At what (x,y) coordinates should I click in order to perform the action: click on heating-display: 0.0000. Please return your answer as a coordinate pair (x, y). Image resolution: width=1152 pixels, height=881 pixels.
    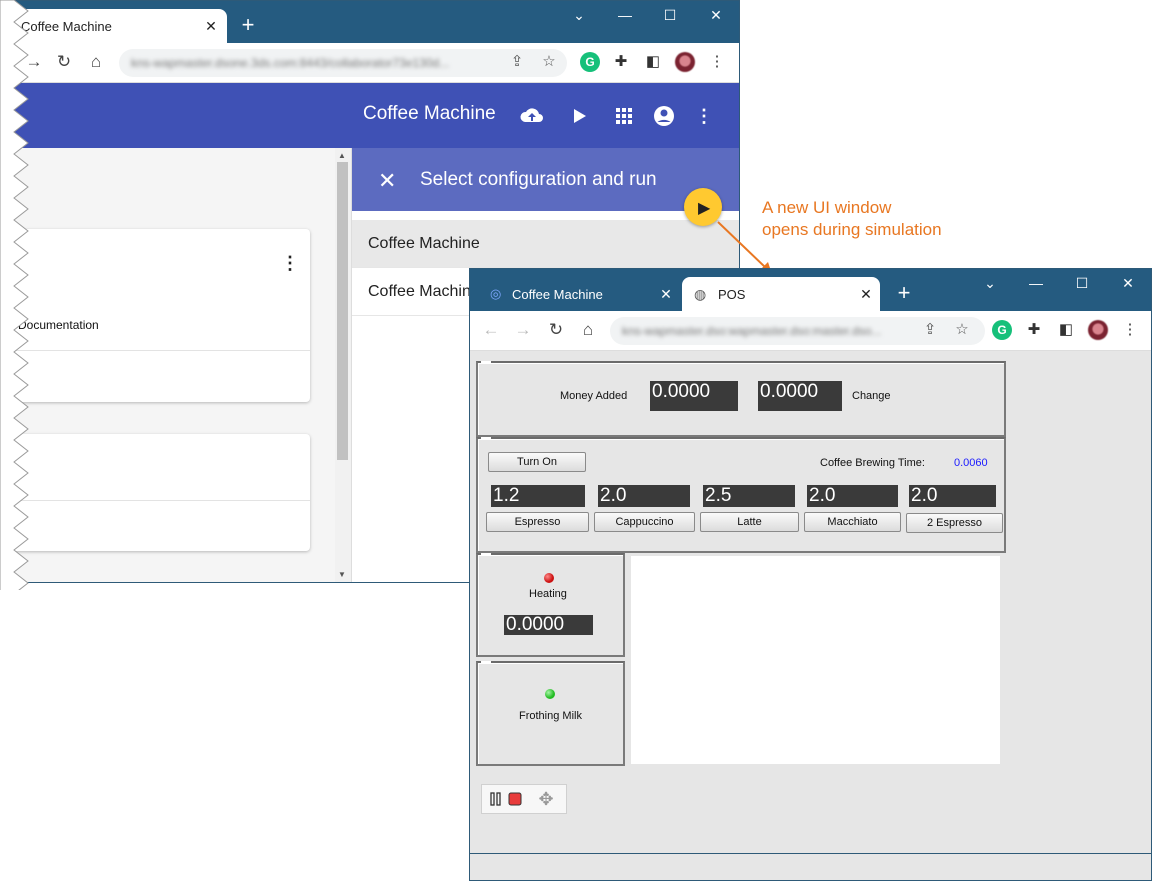
    Looking at the image, I should click on (548, 625).